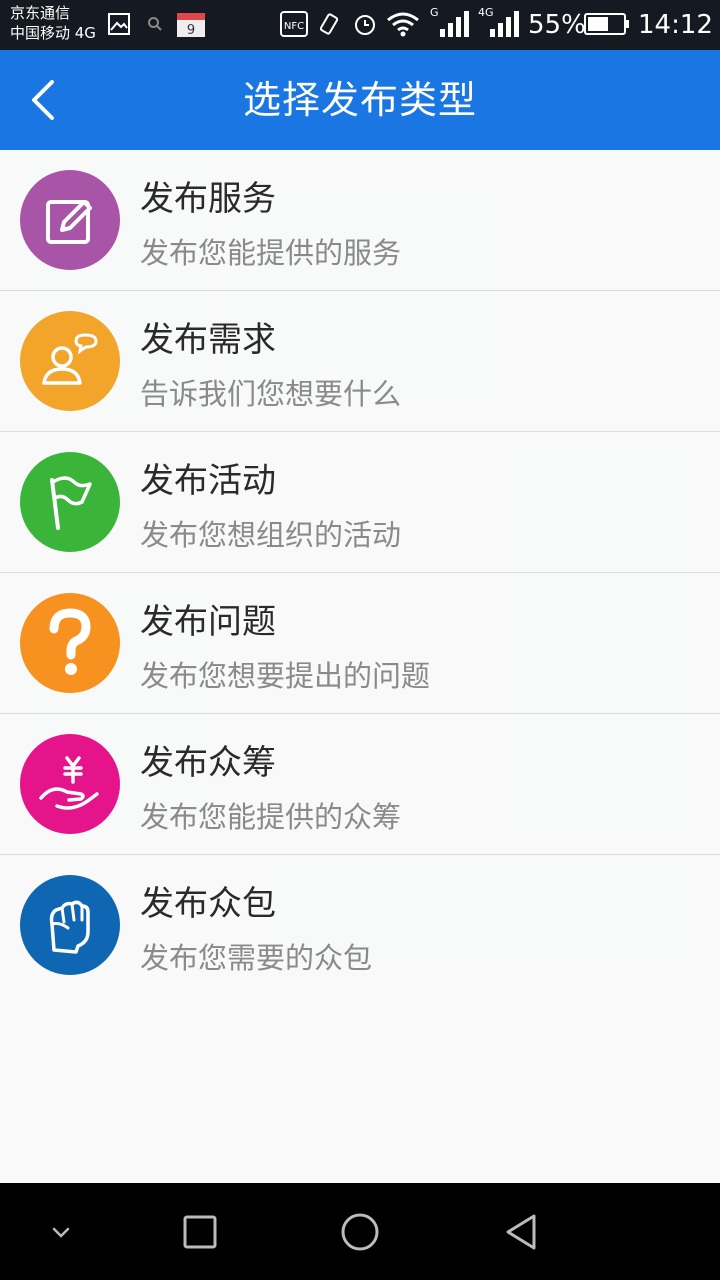 This screenshot has height=1280, width=720. Describe the element at coordinates (360, 220) in the screenshot. I see `list-item-publish-service: 发布服务 发布您能提供的服务` at that location.